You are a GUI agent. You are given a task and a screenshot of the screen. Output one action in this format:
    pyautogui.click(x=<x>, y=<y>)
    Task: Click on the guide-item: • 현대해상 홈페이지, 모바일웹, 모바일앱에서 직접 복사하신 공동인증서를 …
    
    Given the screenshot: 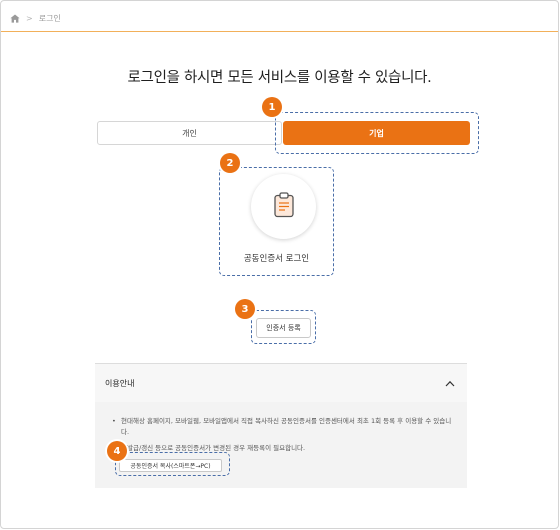 What is the action you would take?
    pyautogui.click(x=284, y=427)
    